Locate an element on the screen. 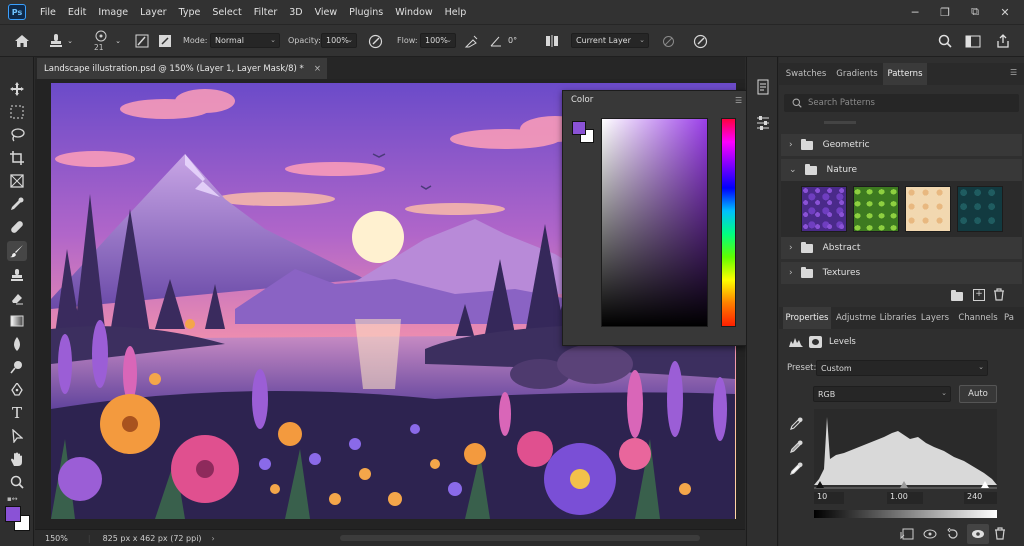  adjustments-icon is located at coordinates (763, 123).